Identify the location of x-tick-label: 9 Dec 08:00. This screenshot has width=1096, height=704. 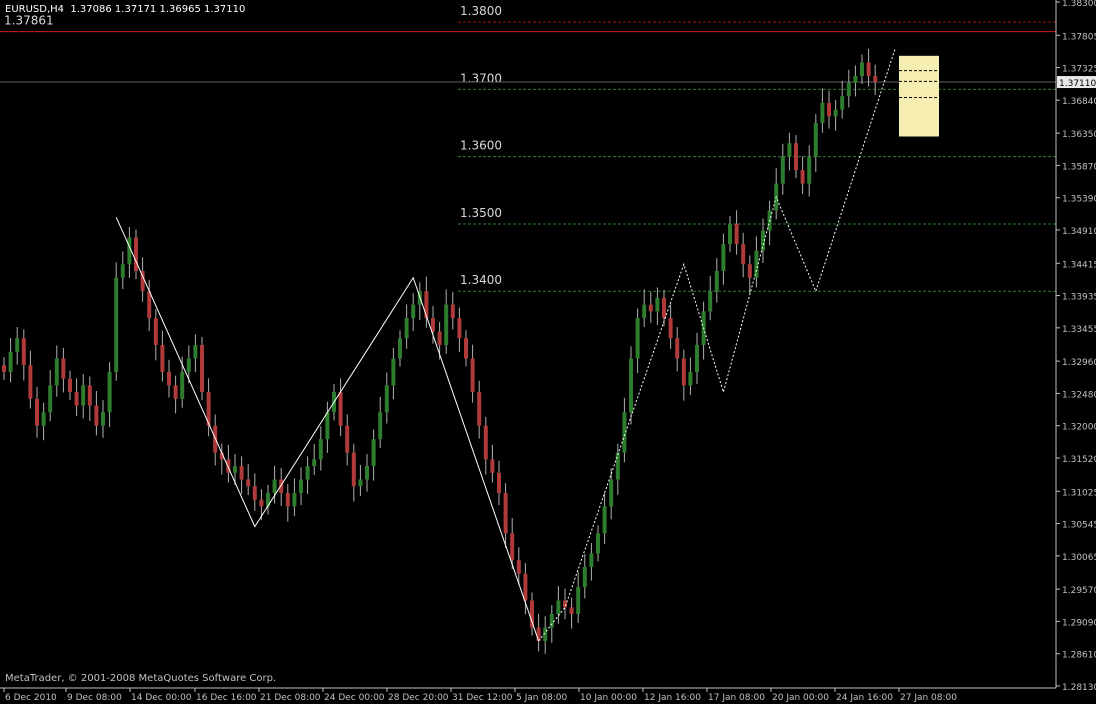
(94, 698).